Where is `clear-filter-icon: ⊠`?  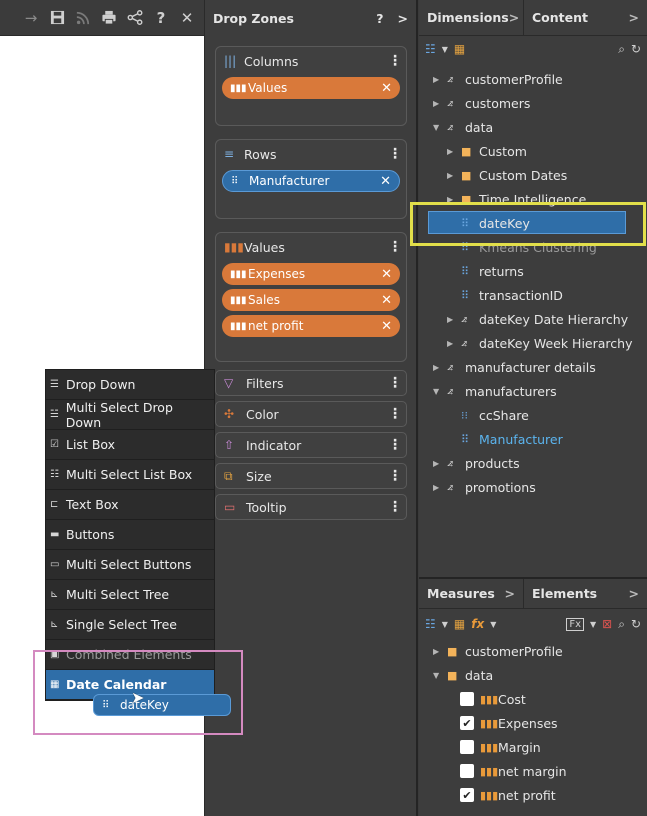
clear-filter-icon: ⊠ is located at coordinates (607, 624).